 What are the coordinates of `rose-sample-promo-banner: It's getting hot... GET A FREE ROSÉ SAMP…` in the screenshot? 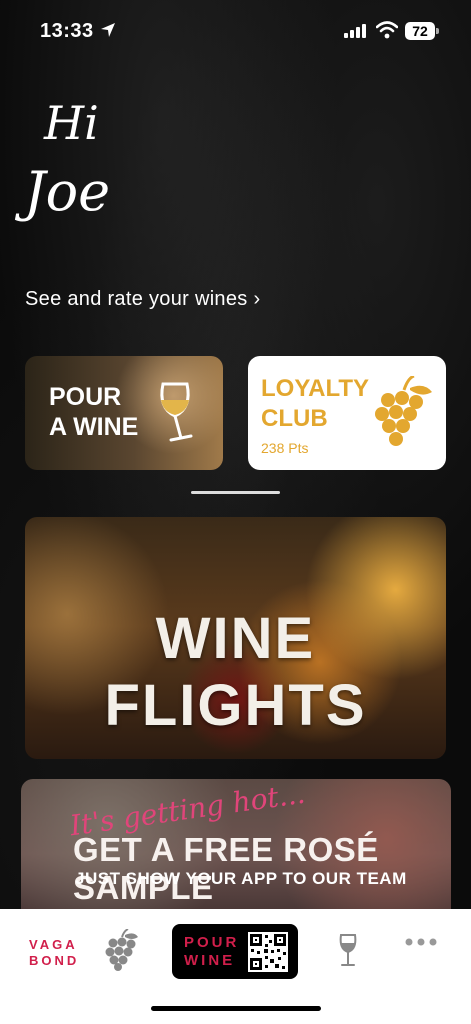 It's located at (236, 854).